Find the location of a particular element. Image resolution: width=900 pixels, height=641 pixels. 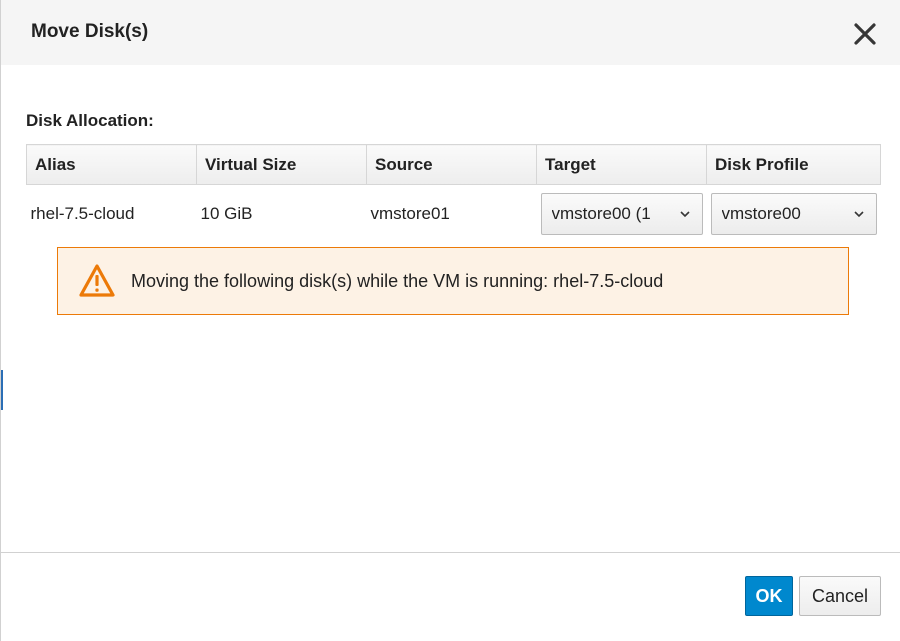

column-header-disk-profile: Disk Profile is located at coordinates (793, 164).